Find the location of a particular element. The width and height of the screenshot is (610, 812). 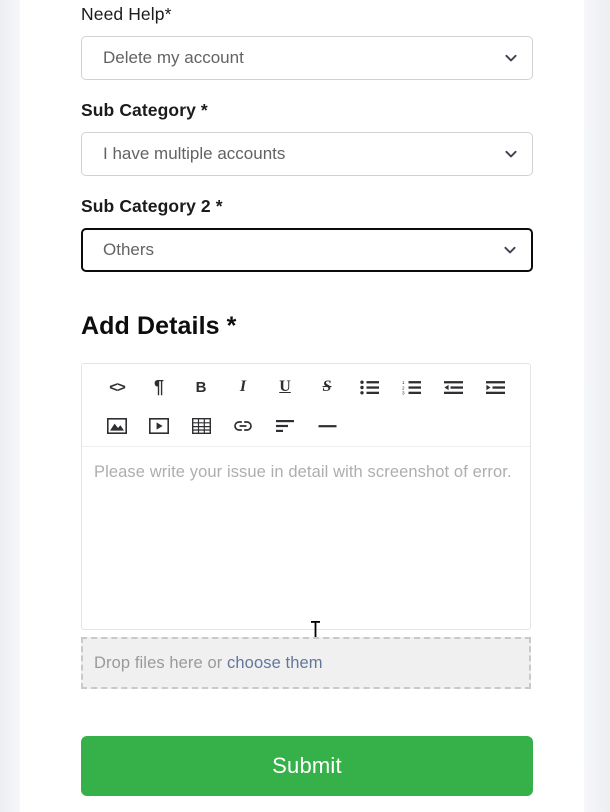

sub-category-selected-value: I have multiple accounts is located at coordinates (194, 153).